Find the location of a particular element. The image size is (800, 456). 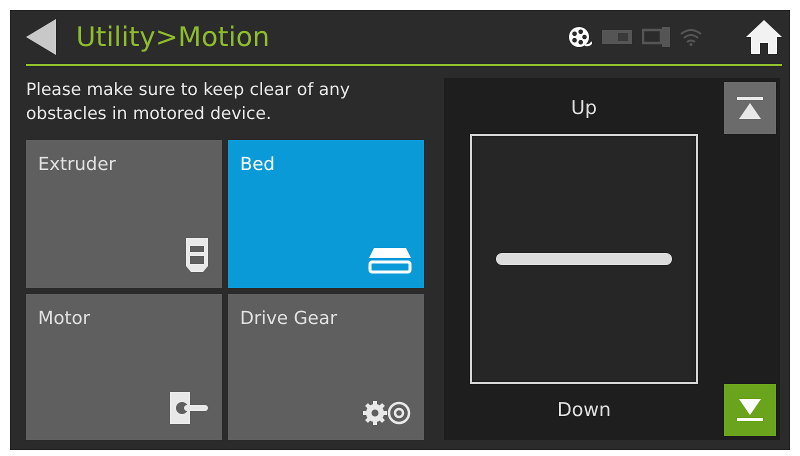

safety-notice: Please make sure to keep clear of any obstacles in motored device. is located at coordinates (188, 102).